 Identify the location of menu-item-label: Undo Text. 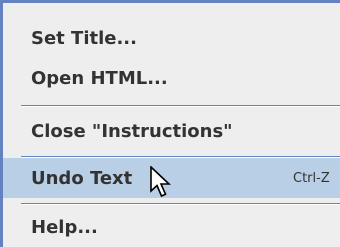
(82, 178).